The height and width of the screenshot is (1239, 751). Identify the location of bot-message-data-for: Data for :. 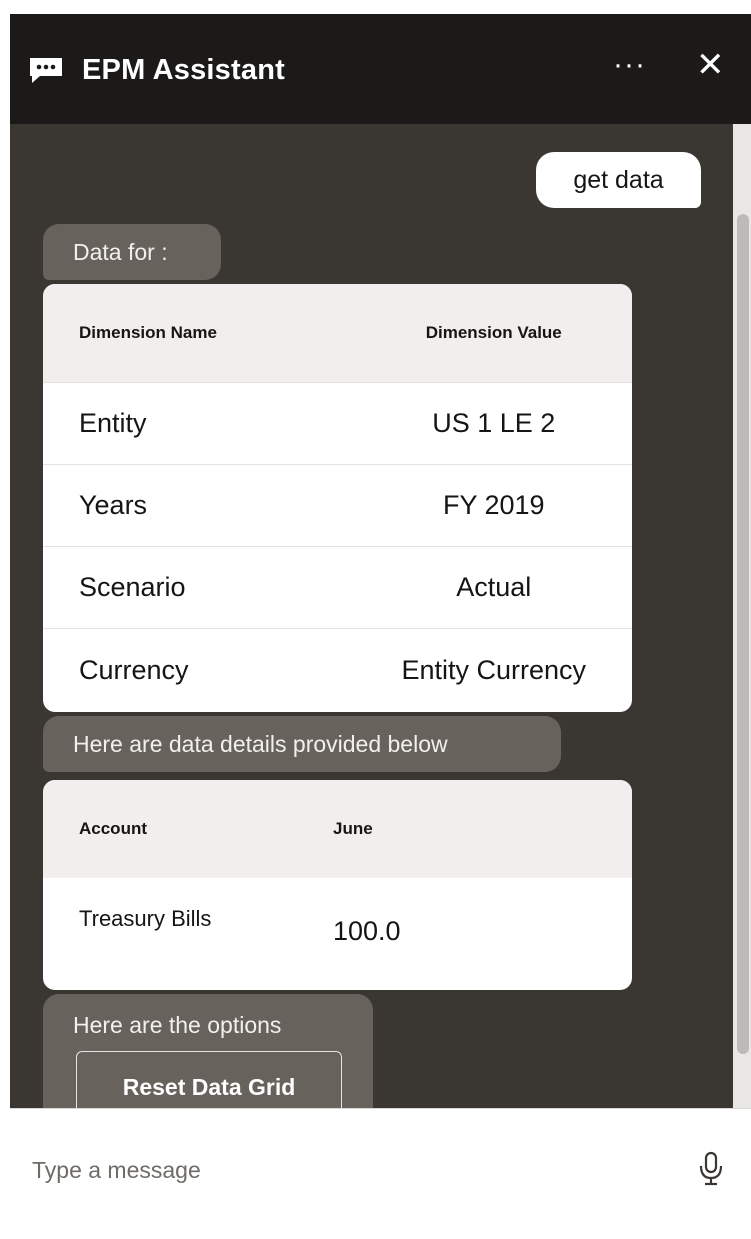
(132, 252).